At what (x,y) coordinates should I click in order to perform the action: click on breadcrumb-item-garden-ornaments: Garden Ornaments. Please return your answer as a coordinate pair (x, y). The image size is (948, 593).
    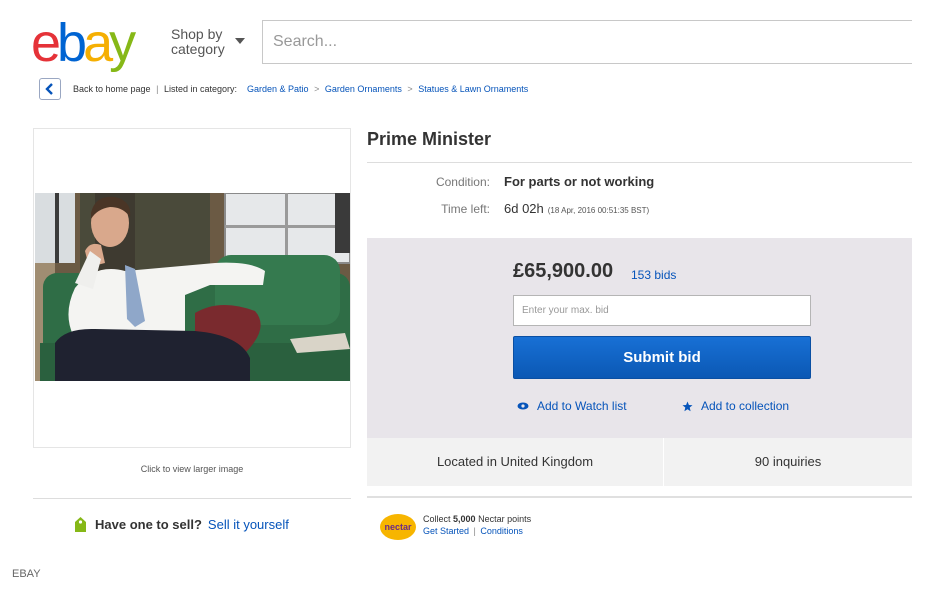
    Looking at the image, I should click on (363, 89).